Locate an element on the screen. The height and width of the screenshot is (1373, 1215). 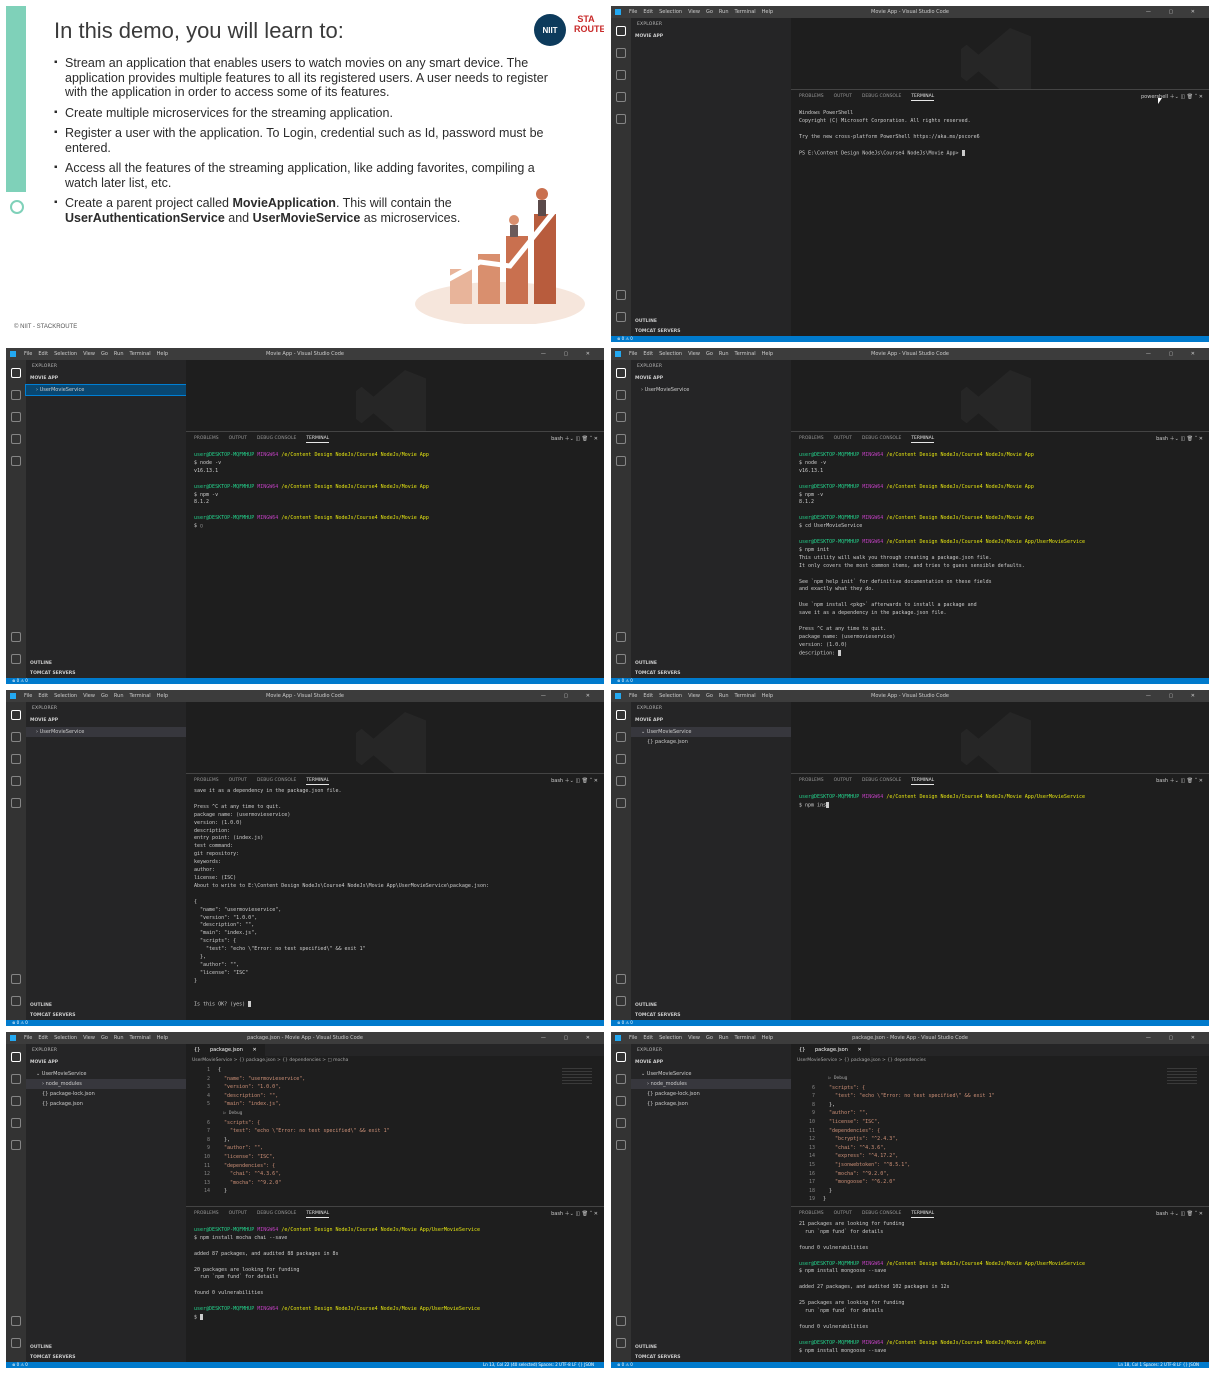
code-line: 11 "dependencies": { is located at coordinates (291, 1166).